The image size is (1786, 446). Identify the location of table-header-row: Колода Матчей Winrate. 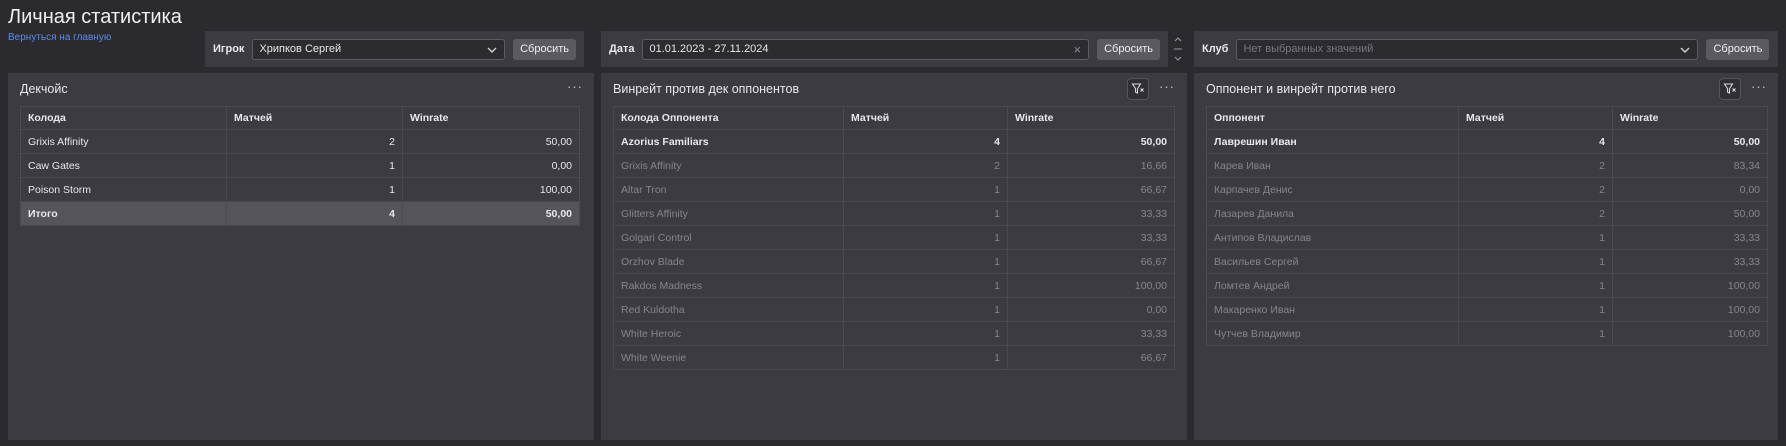
(300, 118).